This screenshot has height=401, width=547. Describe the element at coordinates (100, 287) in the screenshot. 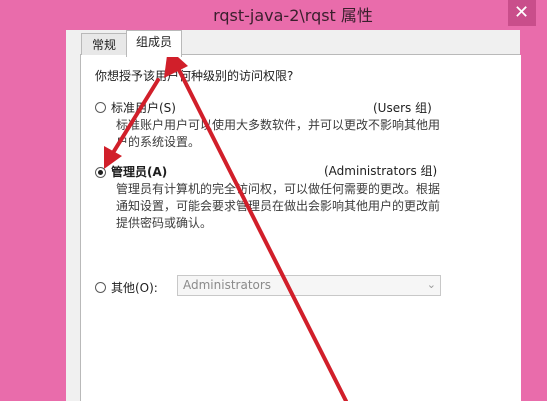

I see `other-radio` at that location.